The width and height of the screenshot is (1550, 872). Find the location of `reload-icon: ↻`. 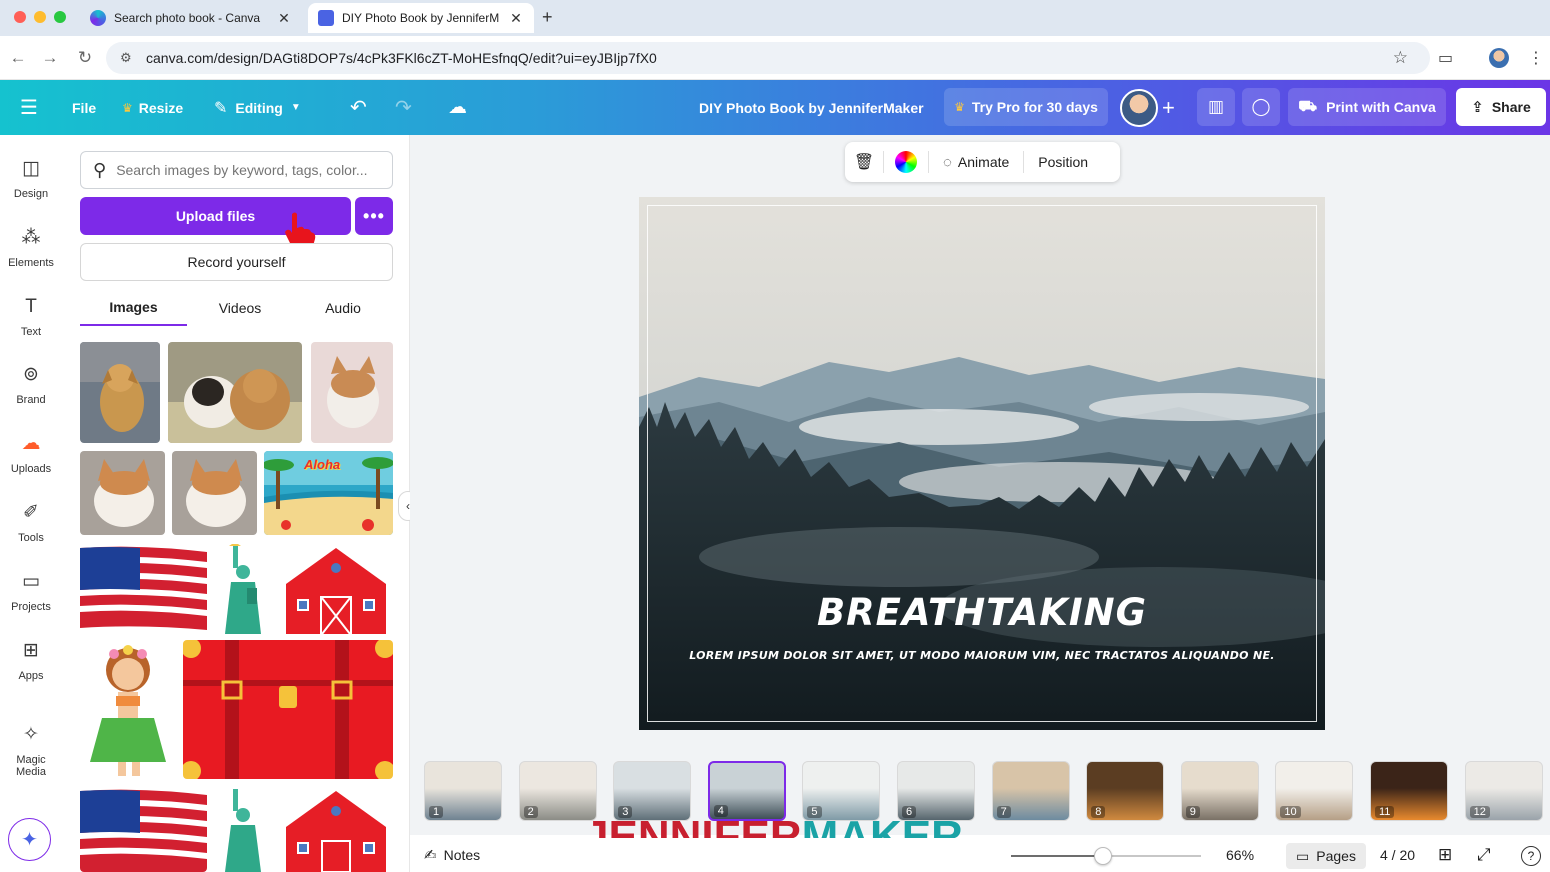

reload-icon: ↻ is located at coordinates (85, 58).